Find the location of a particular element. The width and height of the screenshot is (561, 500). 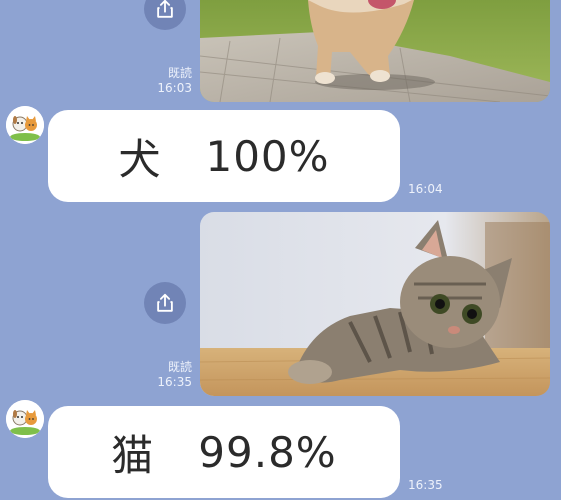

message-time: 16:04 is located at coordinates (425, 189).